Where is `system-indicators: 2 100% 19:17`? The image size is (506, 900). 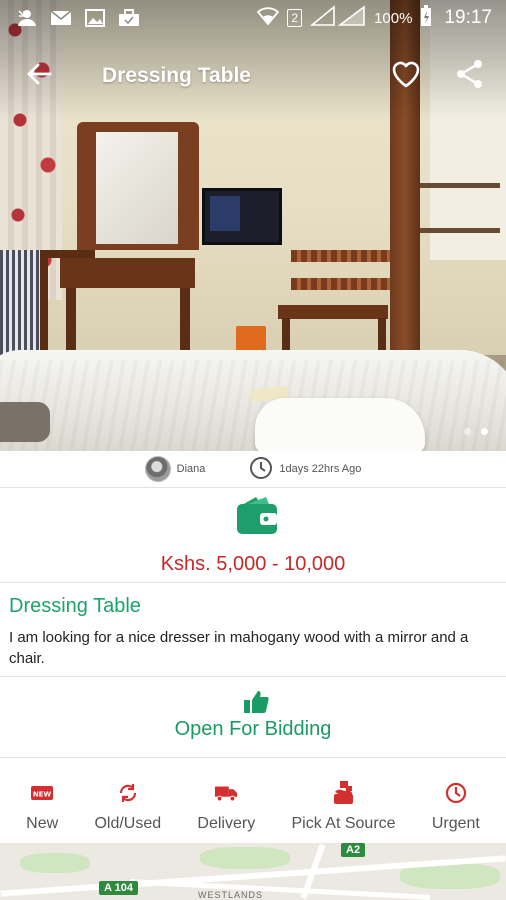
system-indicators: 2 100% 19:17 is located at coordinates (381, 18).